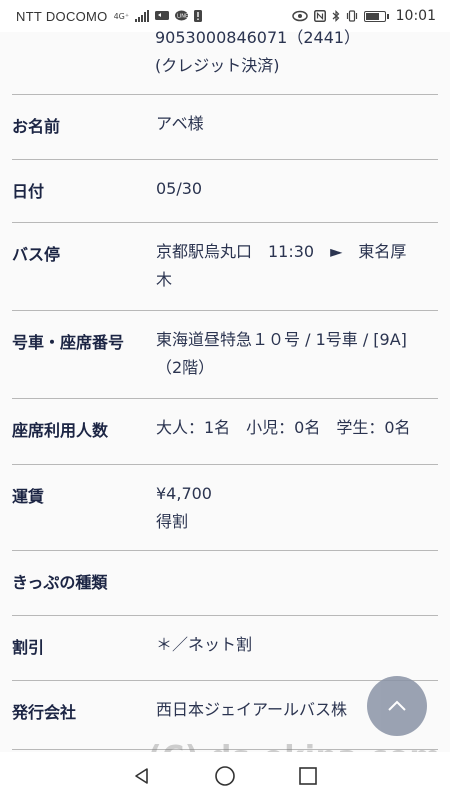 This screenshot has width=450, height=800. I want to click on detail-value-line: 大人：1名 小児：0名 学生：0名, so click(283, 427).